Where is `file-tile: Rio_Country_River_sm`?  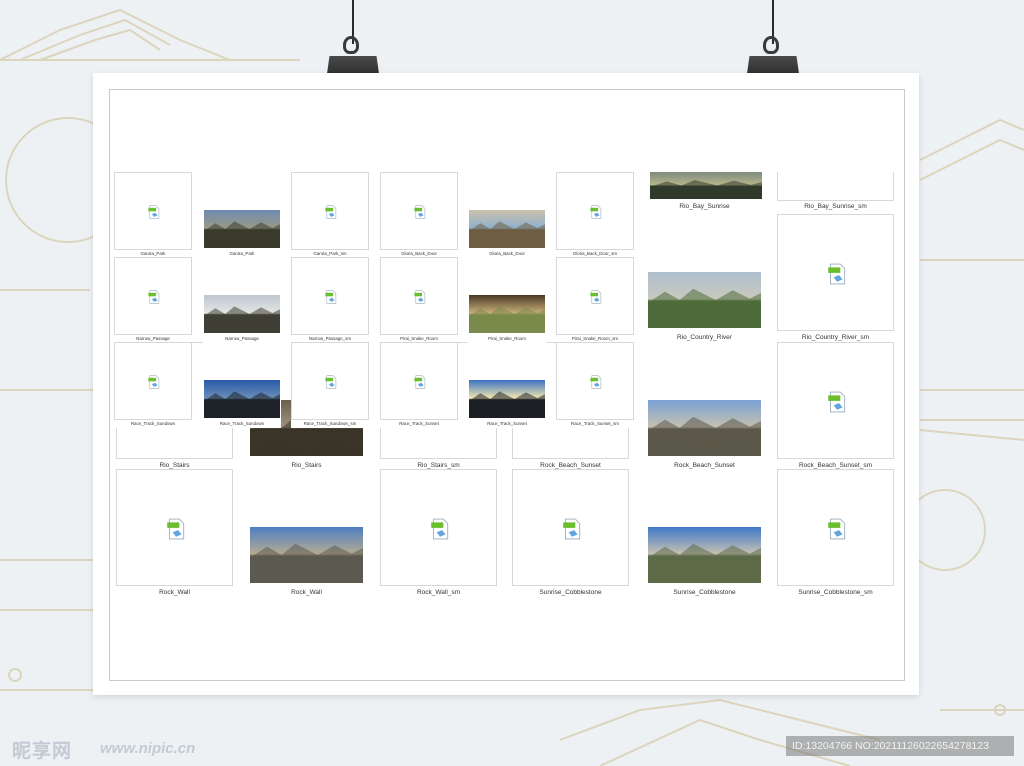 file-tile: Rio_Country_River_sm is located at coordinates (835, 280).